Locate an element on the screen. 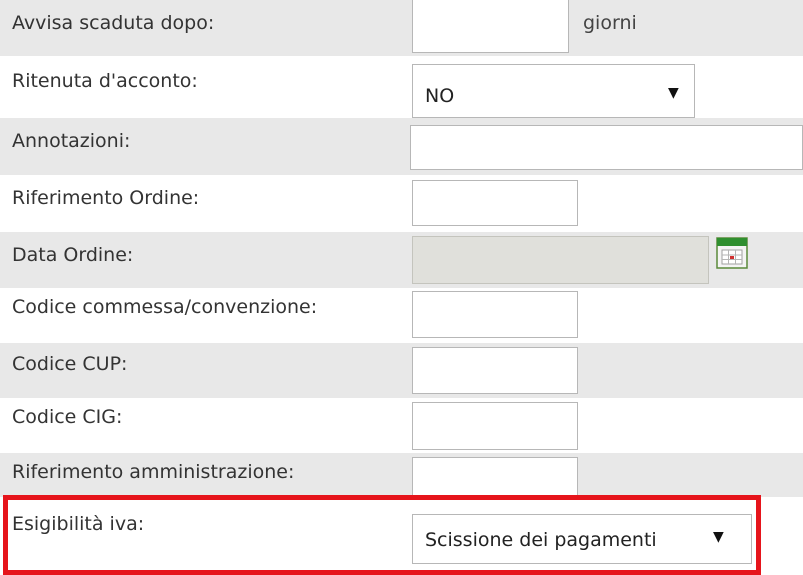  riferimento-ordine-input is located at coordinates (495, 203).